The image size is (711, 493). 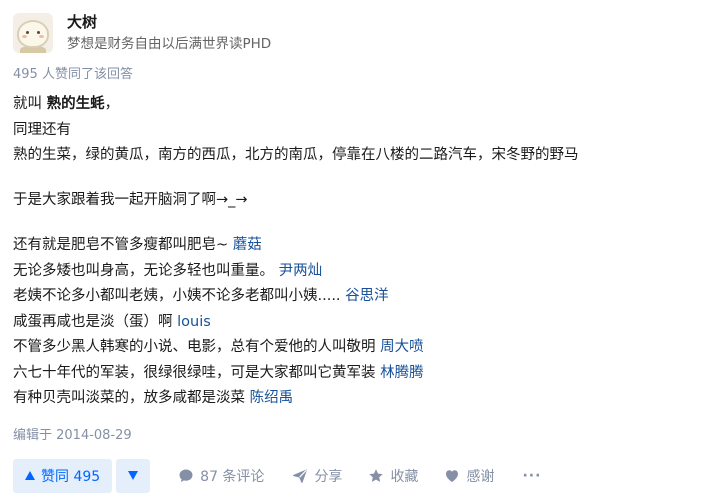 What do you see at coordinates (232, 476) in the screenshot?
I see `comments-label: 87 条评论` at bounding box center [232, 476].